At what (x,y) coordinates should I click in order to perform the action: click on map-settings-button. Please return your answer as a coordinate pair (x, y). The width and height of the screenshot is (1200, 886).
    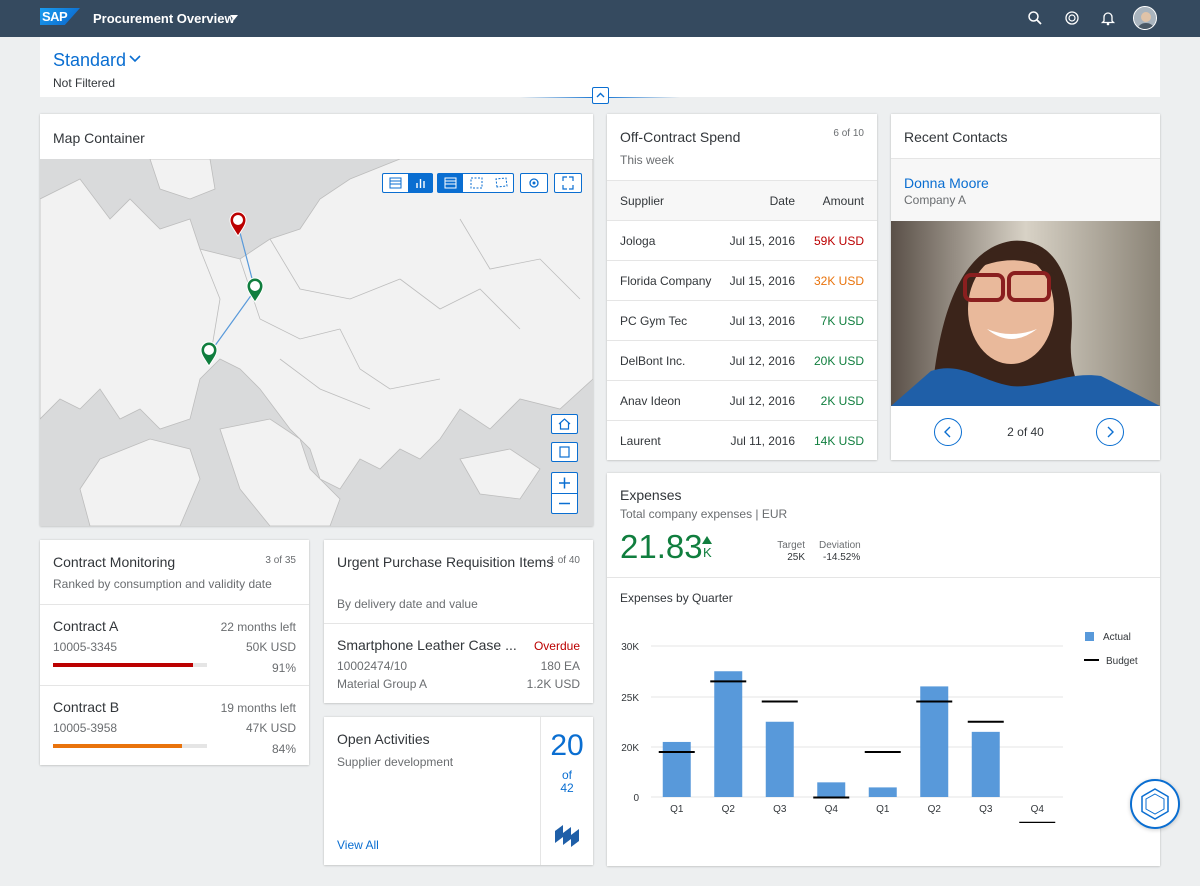
    Looking at the image, I should click on (534, 183).